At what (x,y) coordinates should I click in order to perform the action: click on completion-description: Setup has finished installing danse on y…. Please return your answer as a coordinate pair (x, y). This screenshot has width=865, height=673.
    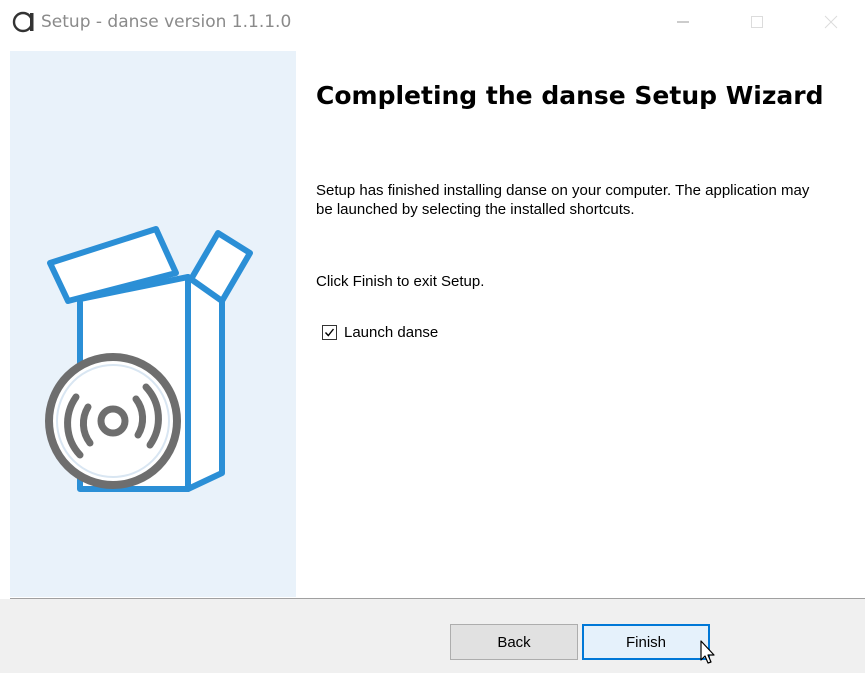
    Looking at the image, I should click on (563, 200).